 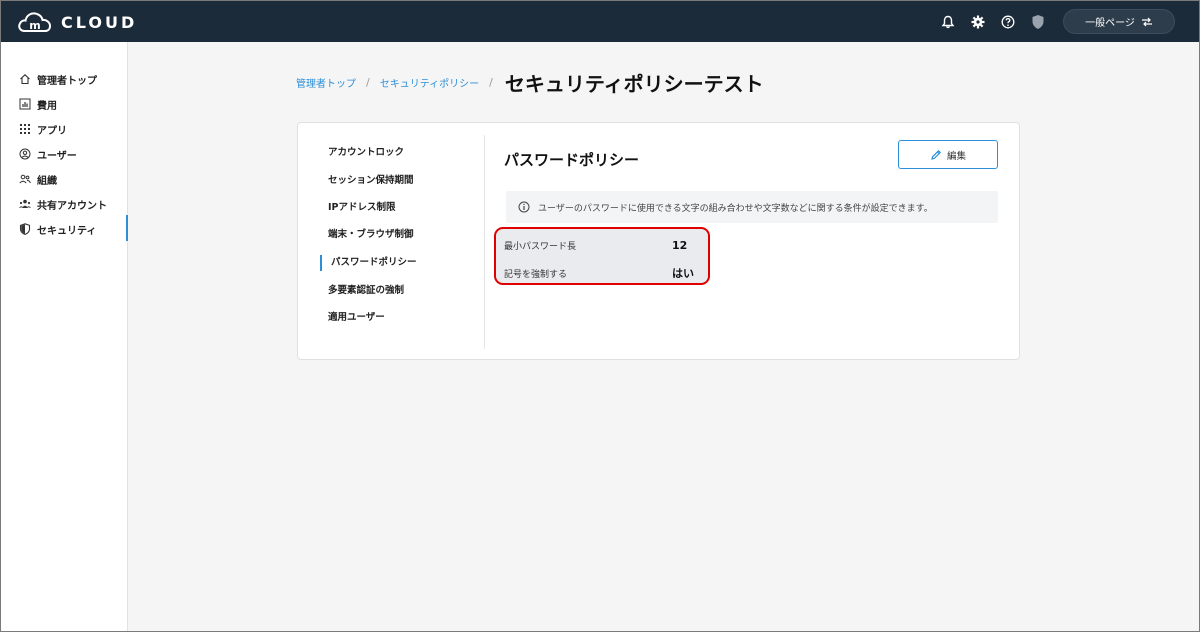 What do you see at coordinates (604, 273) in the screenshot?
I see `policy-row-require-symbols: 記号を強制する はい` at bounding box center [604, 273].